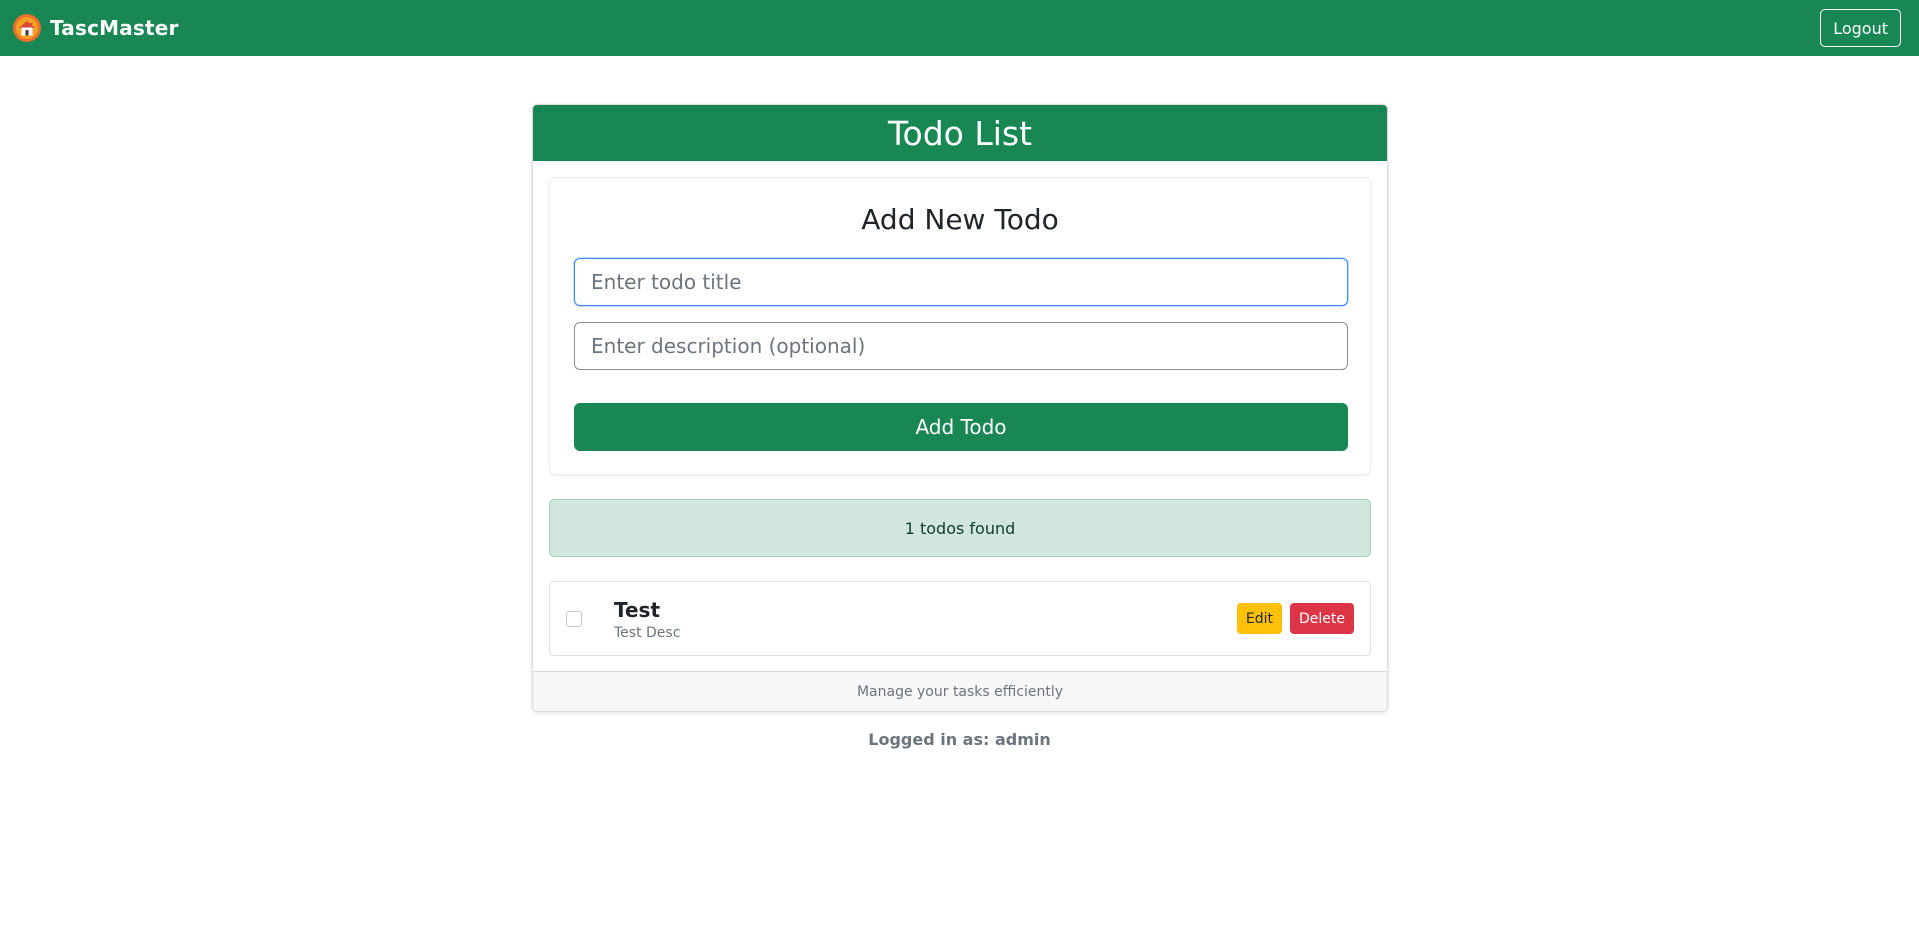 Image resolution: width=1919 pixels, height=945 pixels. Describe the element at coordinates (637, 609) in the screenshot. I see `todo-title: Test` at that location.